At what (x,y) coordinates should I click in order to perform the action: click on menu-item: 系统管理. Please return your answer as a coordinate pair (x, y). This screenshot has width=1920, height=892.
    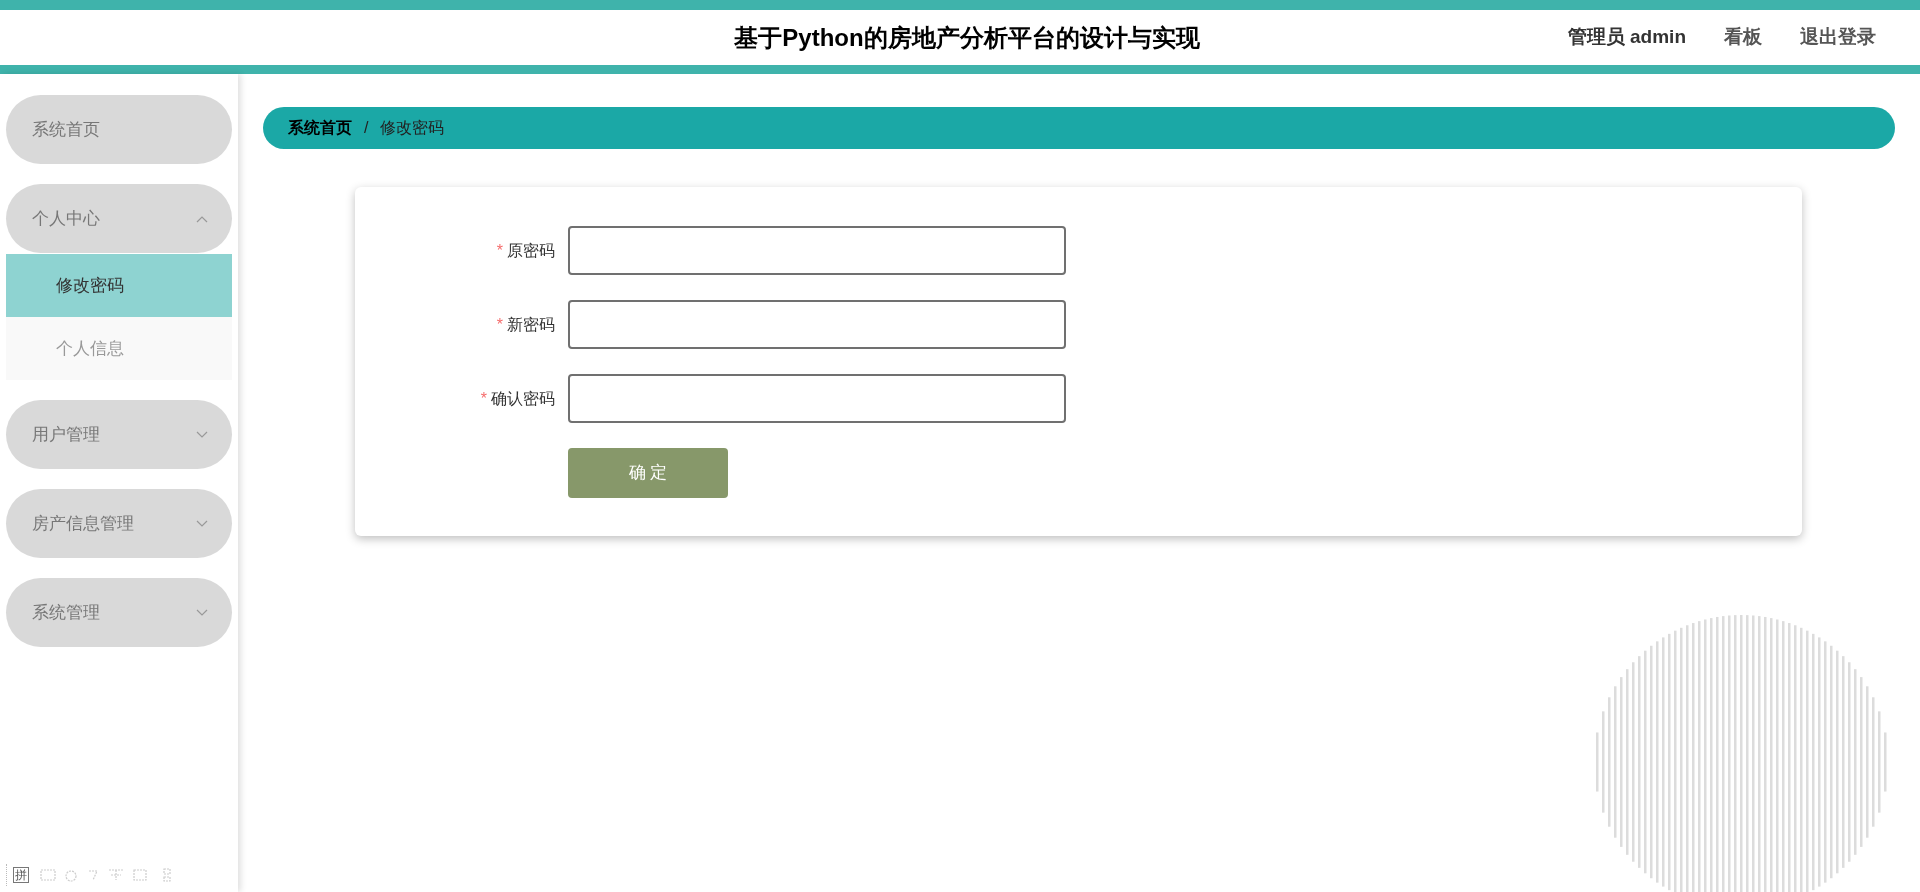
    Looking at the image, I should click on (119, 612).